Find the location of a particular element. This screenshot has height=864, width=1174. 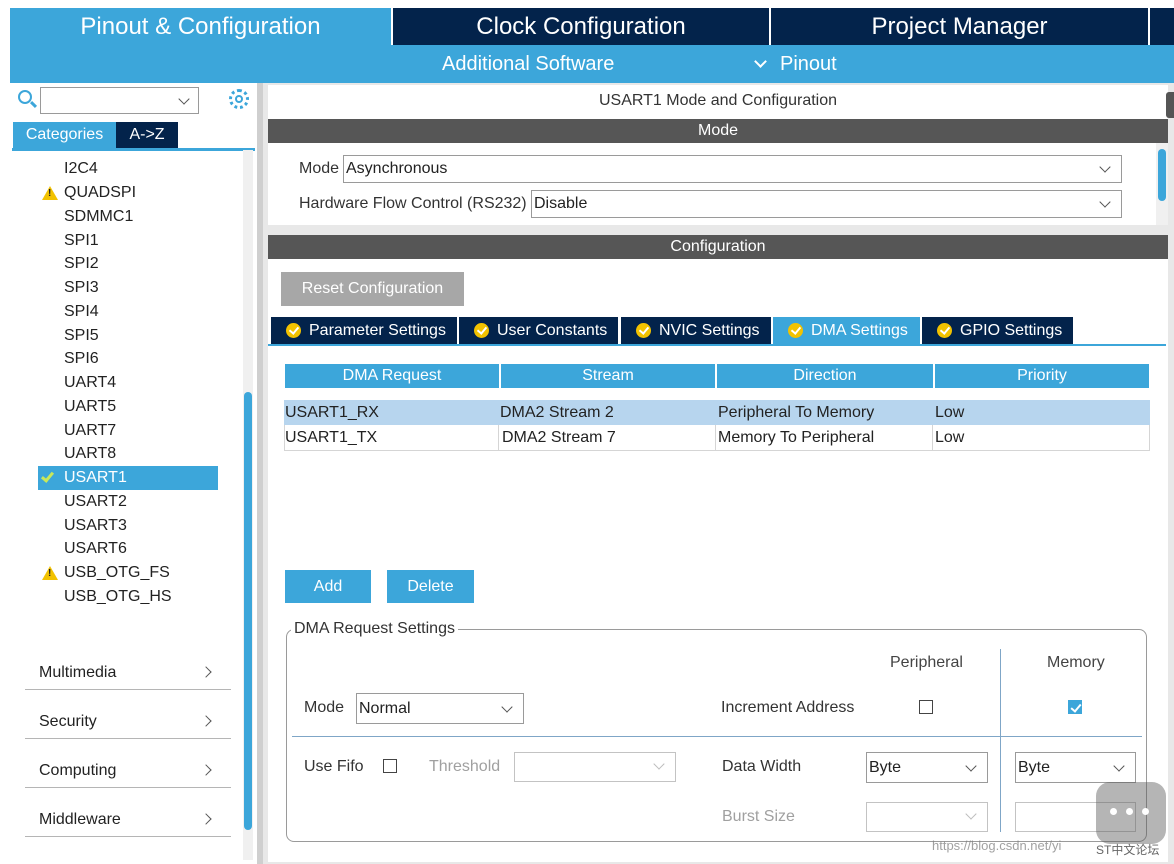

tree-item-uart7: UART7 is located at coordinates (90, 431).